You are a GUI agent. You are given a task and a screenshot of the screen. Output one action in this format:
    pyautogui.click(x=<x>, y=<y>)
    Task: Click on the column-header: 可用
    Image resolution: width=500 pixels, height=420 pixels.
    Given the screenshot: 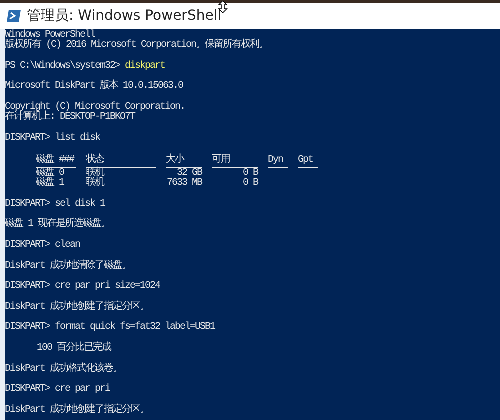 What is the action you would take?
    pyautogui.click(x=235, y=162)
    